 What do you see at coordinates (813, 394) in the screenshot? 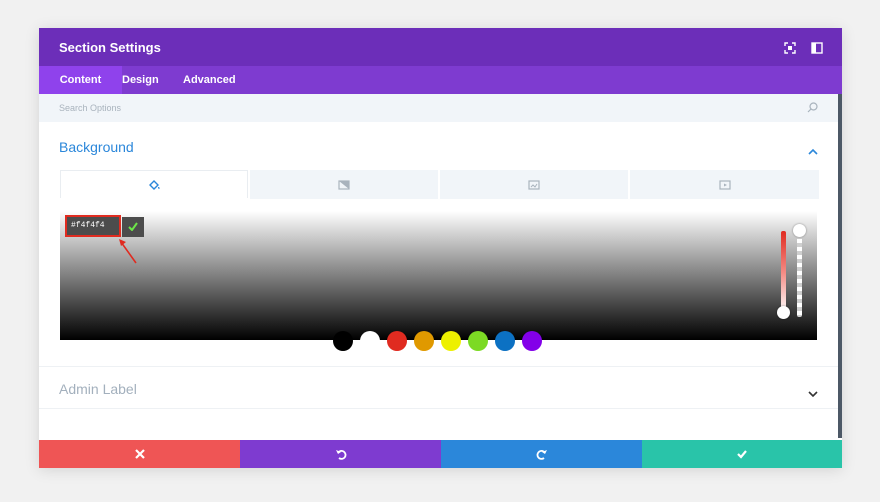
I see `chevron-down-icon` at bounding box center [813, 394].